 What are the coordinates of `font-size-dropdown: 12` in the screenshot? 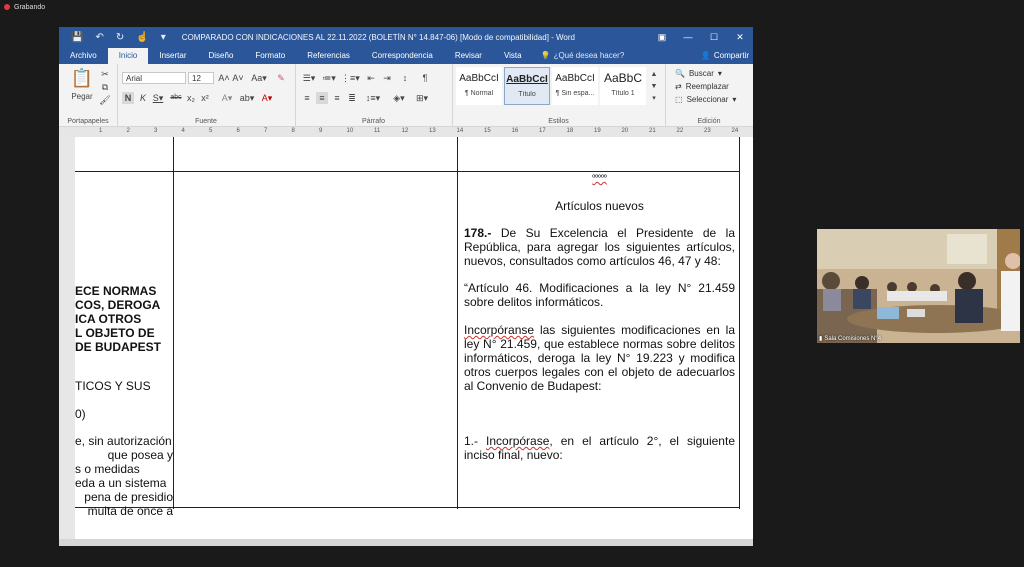 It's located at (201, 78).